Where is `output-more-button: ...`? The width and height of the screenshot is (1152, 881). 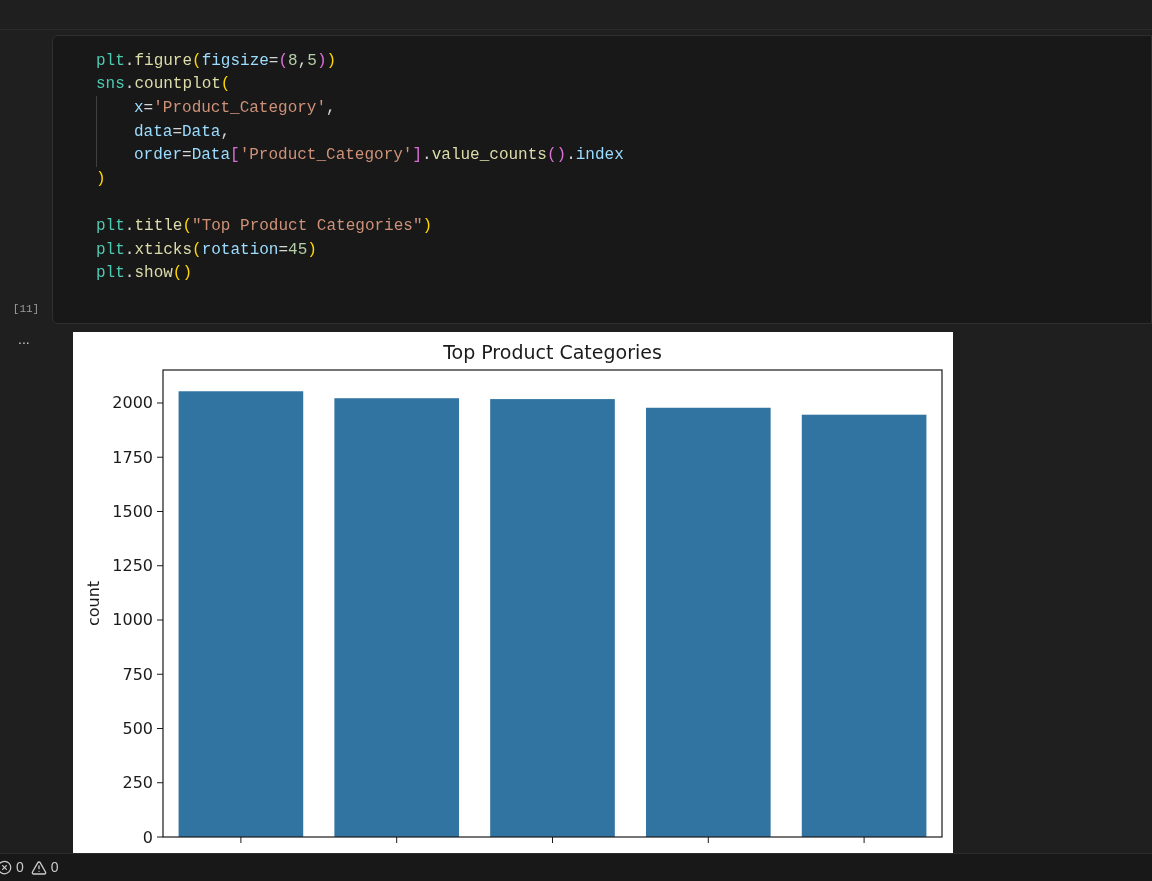
output-more-button: ... is located at coordinates (24, 338).